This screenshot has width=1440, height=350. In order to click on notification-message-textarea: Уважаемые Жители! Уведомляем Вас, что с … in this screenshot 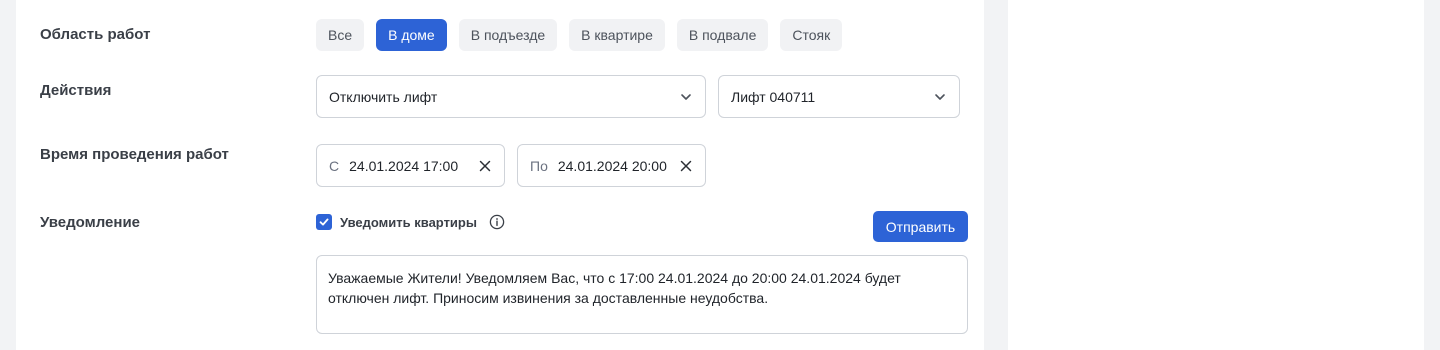, I will do `click(642, 294)`.